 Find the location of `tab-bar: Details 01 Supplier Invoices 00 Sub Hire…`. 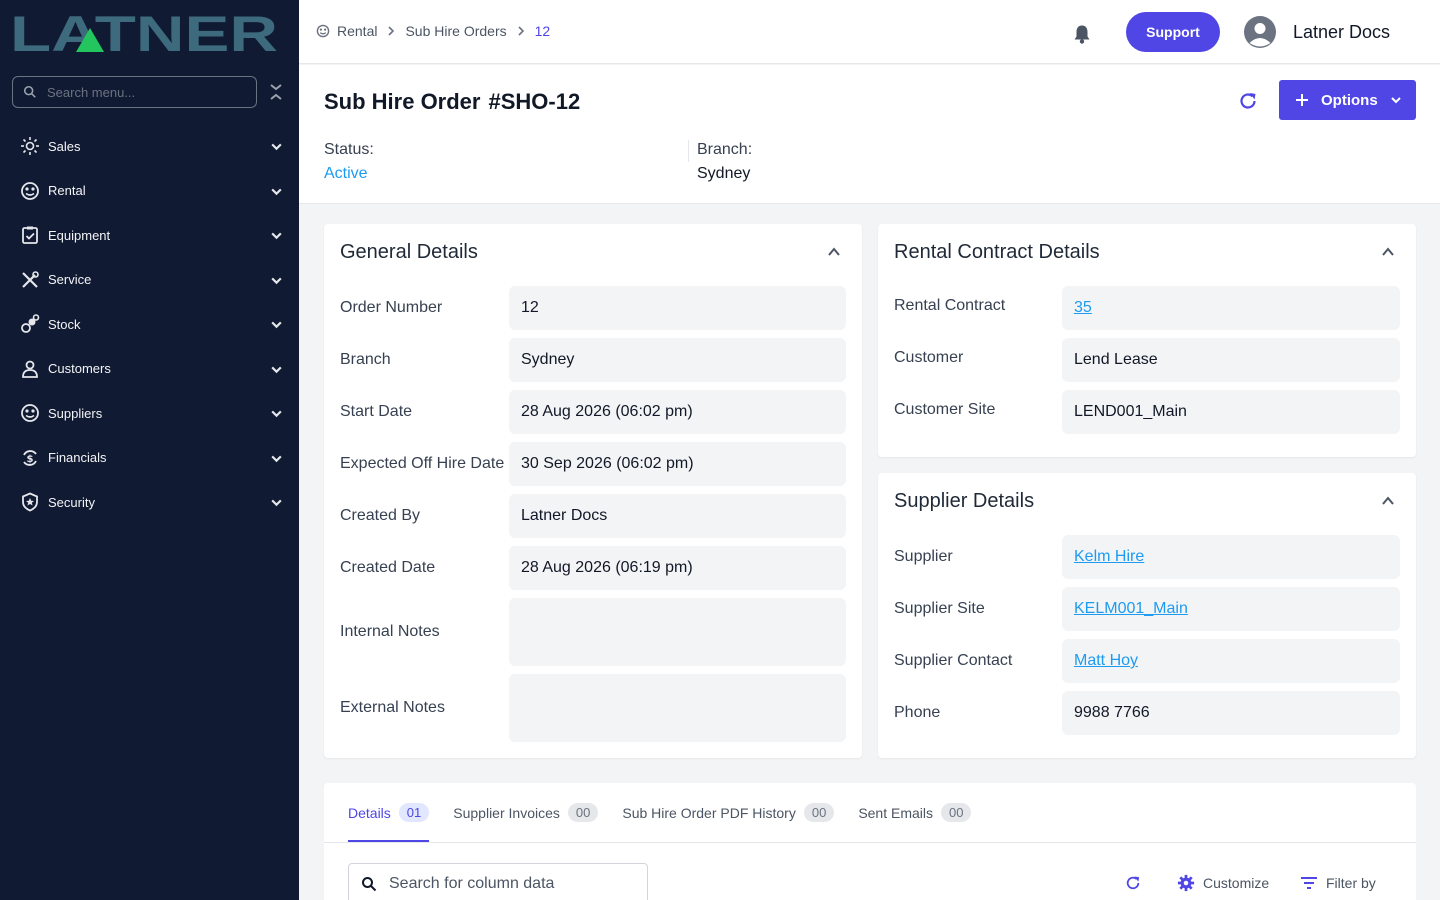

tab-bar: Details 01 Supplier Invoices 00 Sub Hire… is located at coordinates (671, 812).